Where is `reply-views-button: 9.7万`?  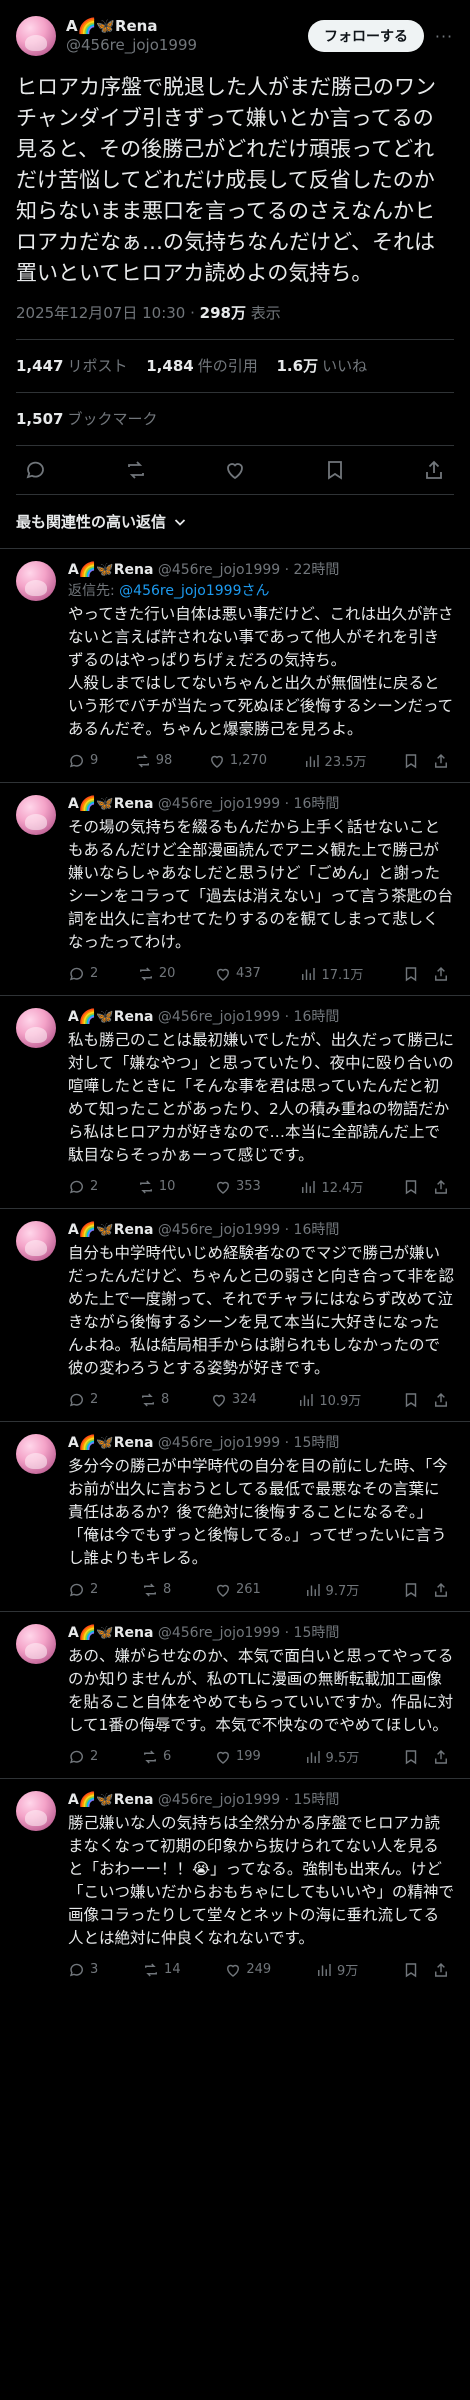
reply-views-button: 9.7万 is located at coordinates (331, 1589).